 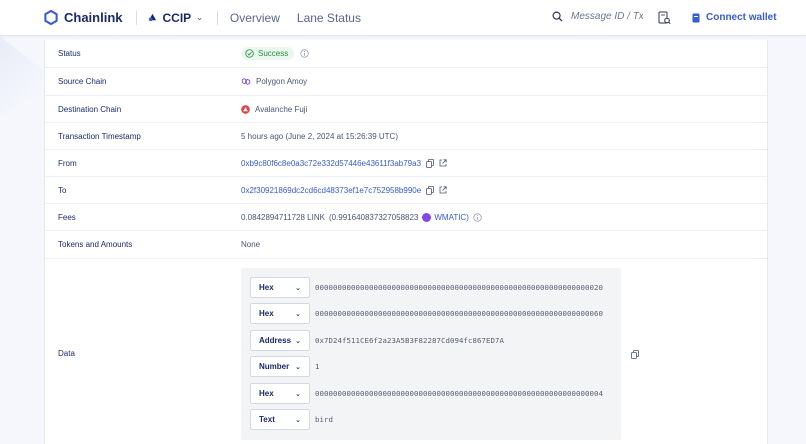 What do you see at coordinates (267, 419) in the screenshot?
I see `data-type-value: Text` at bounding box center [267, 419].